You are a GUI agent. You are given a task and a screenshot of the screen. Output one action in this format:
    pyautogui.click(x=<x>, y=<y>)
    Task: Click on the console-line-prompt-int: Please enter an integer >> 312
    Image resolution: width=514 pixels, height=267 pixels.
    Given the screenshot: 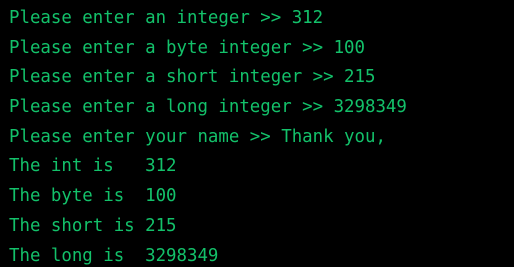 What is the action you would take?
    pyautogui.click(x=166, y=18)
    